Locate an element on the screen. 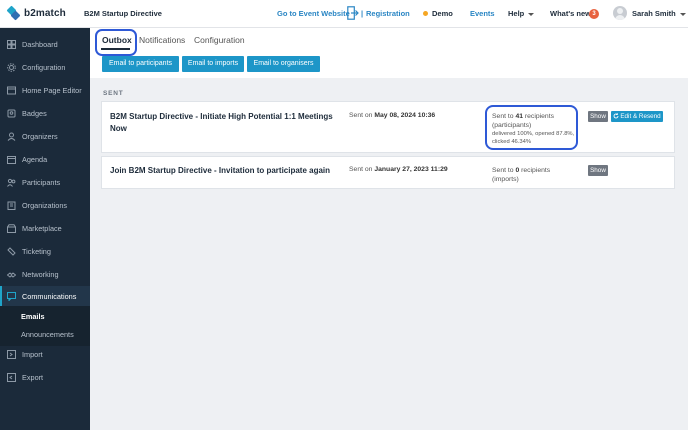 This screenshot has width=688, height=430. participants-icon is located at coordinates (11, 182).